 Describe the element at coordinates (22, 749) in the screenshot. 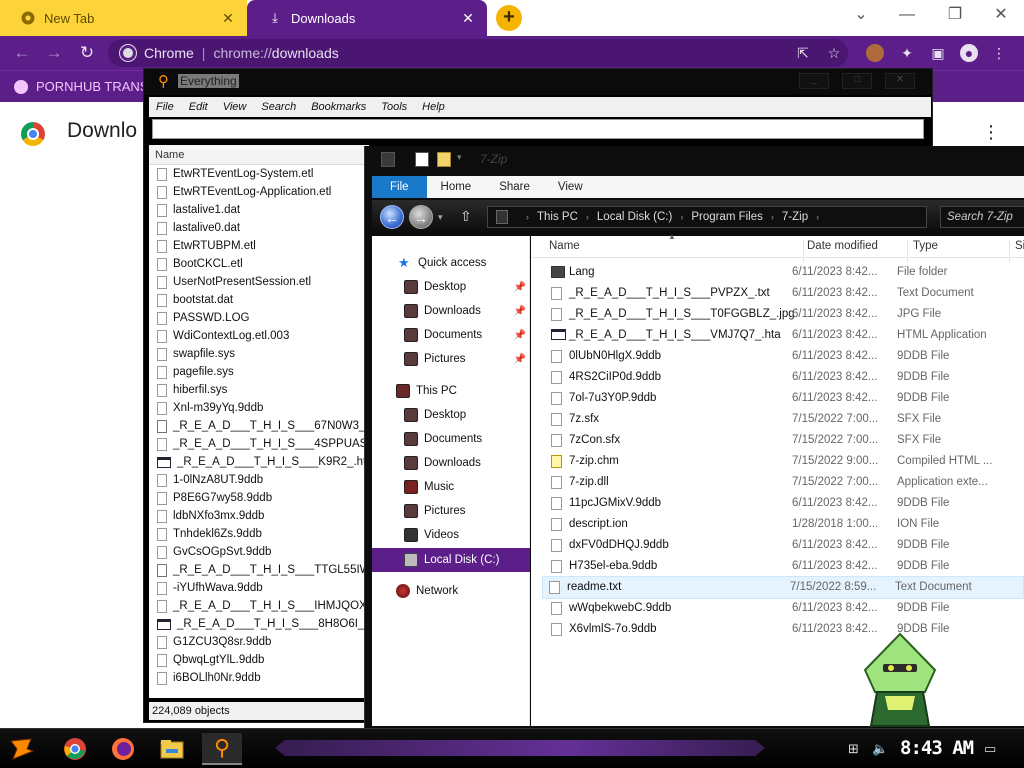

I see `start-icon` at that location.